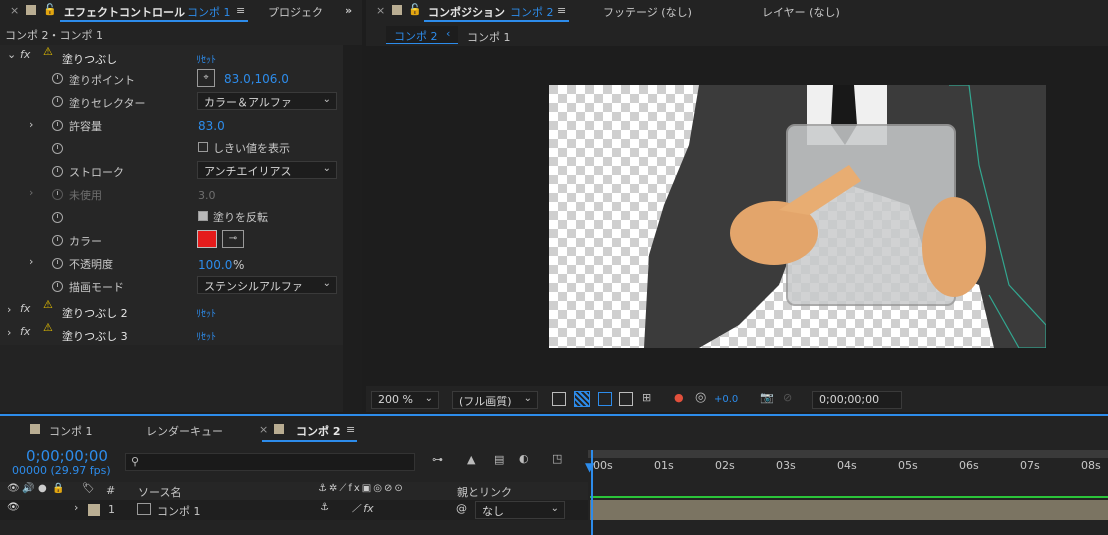 The height and width of the screenshot is (535, 1108). Describe the element at coordinates (233, 239) in the screenshot. I see `eyedropper-icon: ⊸` at that location.